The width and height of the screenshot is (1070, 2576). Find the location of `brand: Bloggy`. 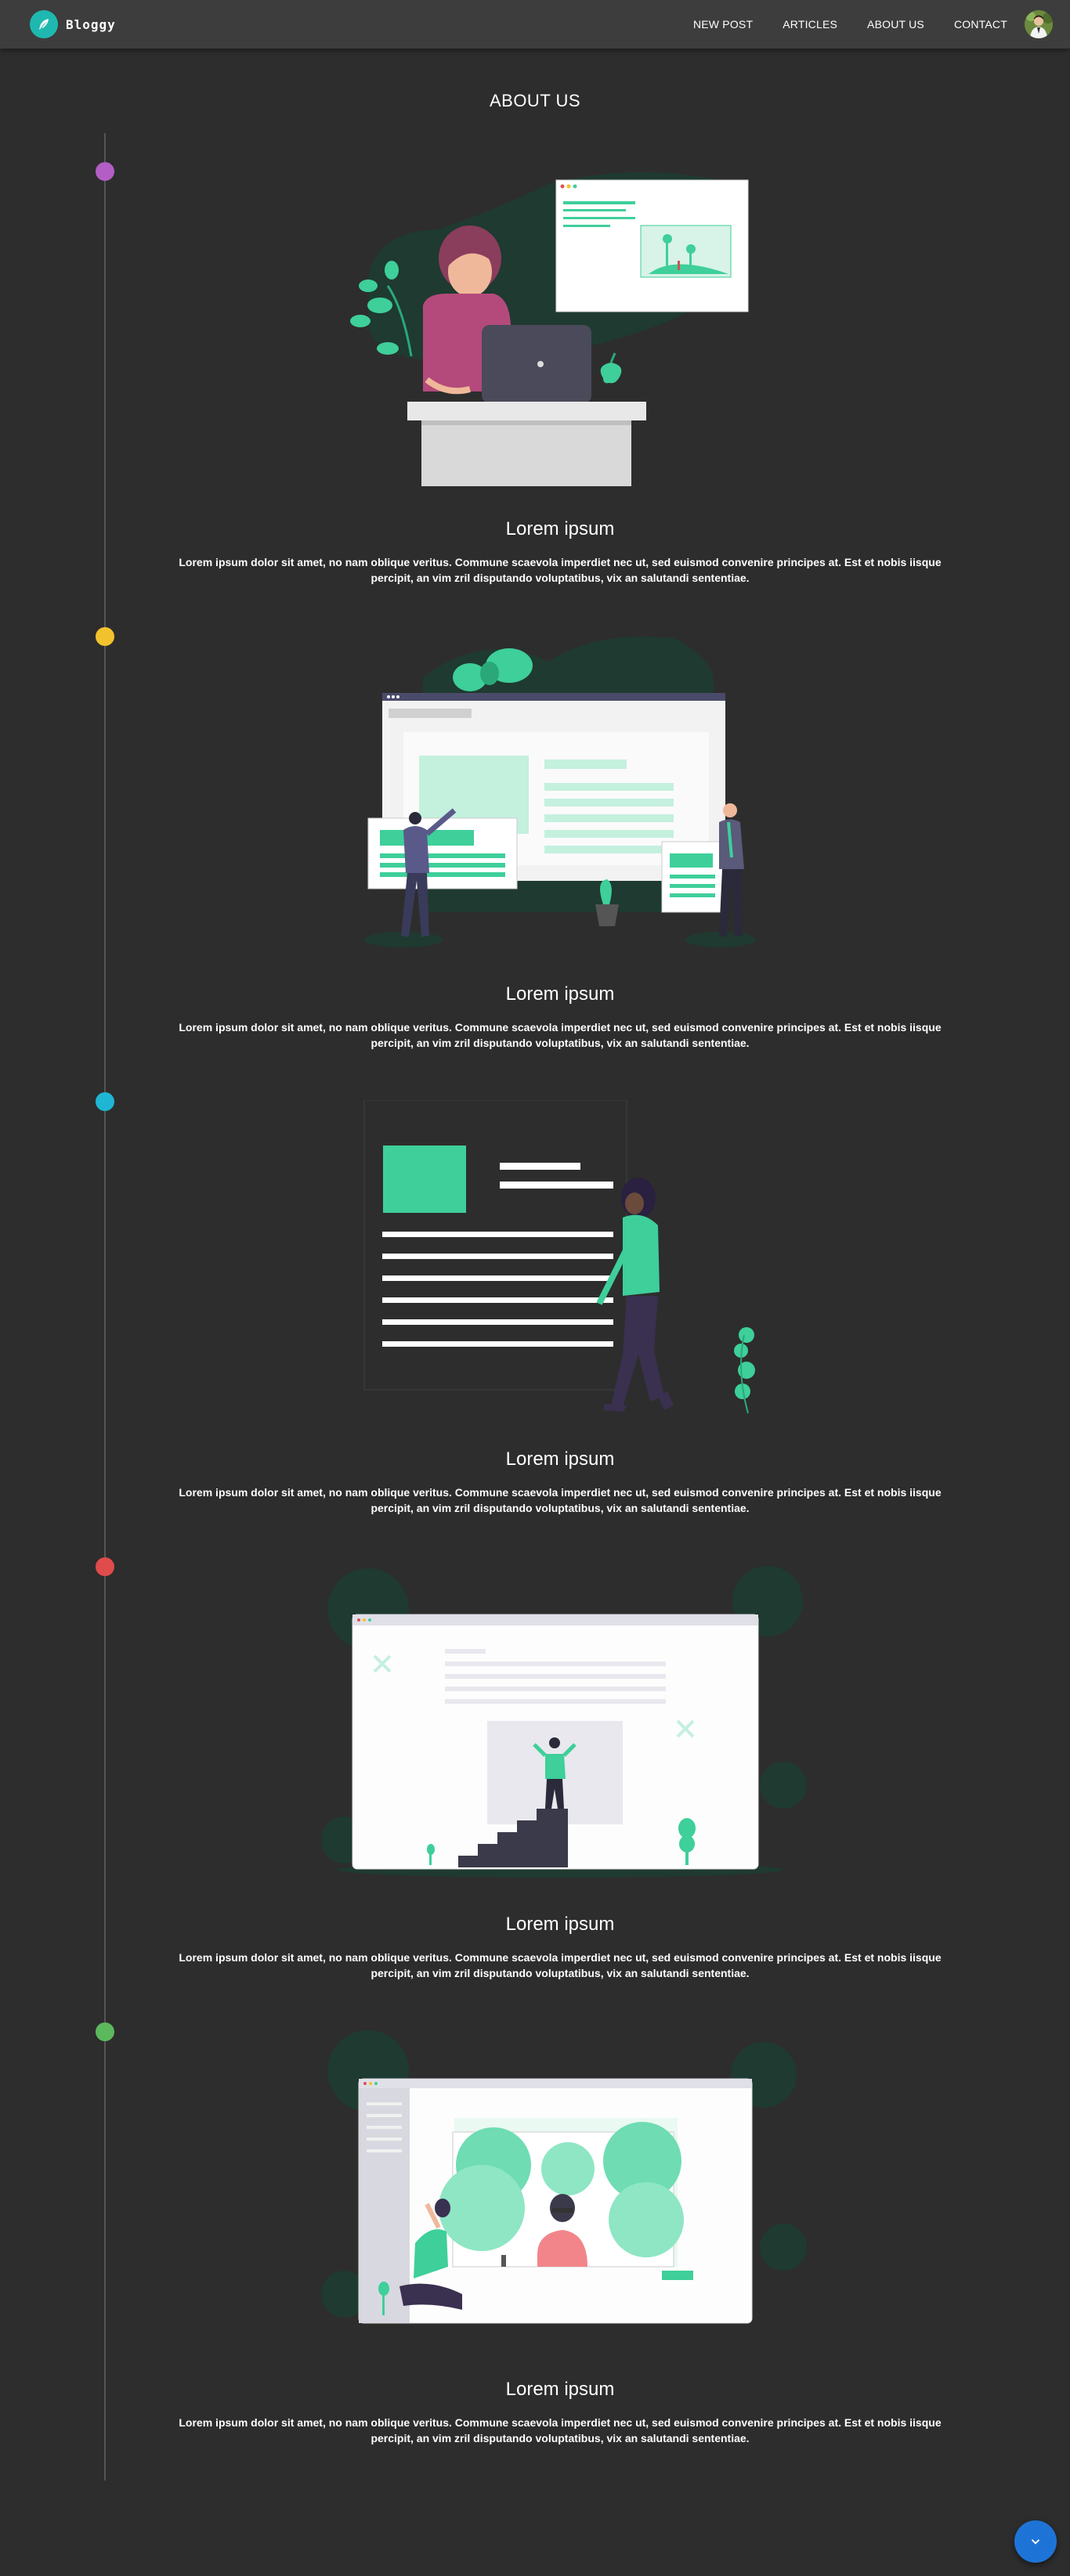

brand: Bloggy is located at coordinates (73, 24).